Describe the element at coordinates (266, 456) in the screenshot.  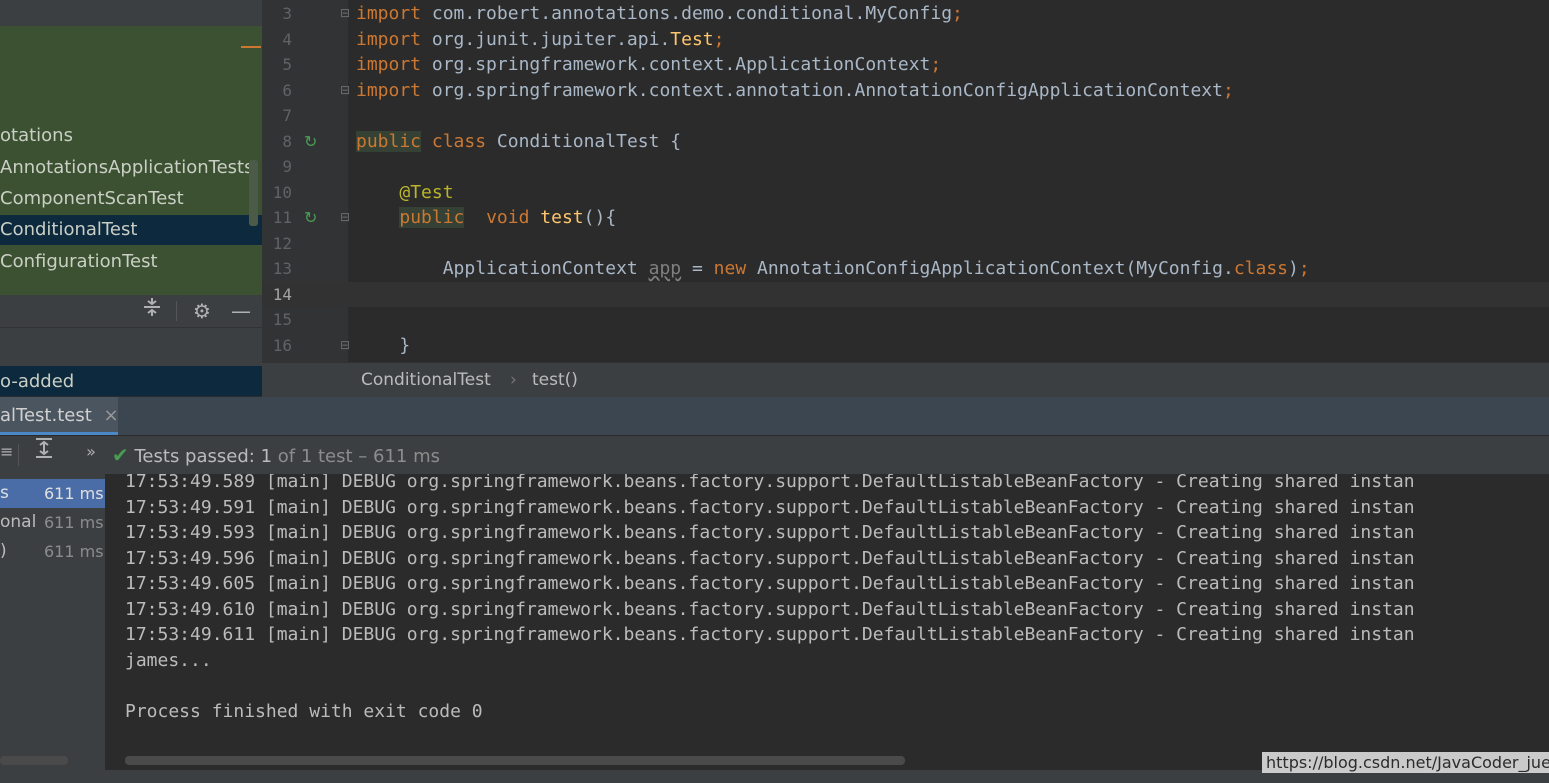
I see `status-count: 1` at that location.